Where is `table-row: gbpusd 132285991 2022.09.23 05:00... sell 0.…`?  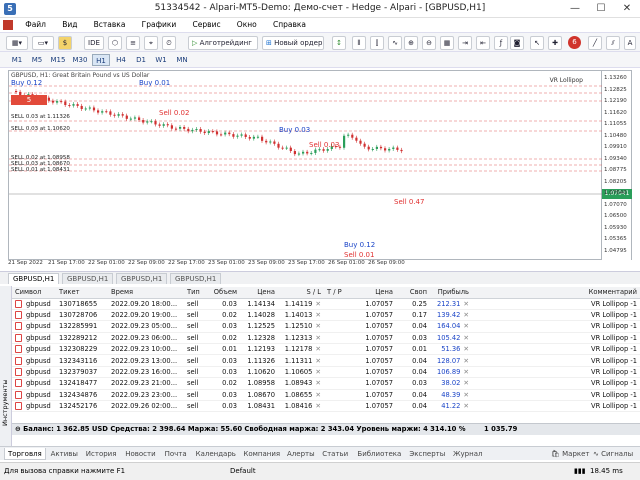 table-row: gbpusd 132285991 2022.09.23 05:00... sell 0.… is located at coordinates (326, 326).